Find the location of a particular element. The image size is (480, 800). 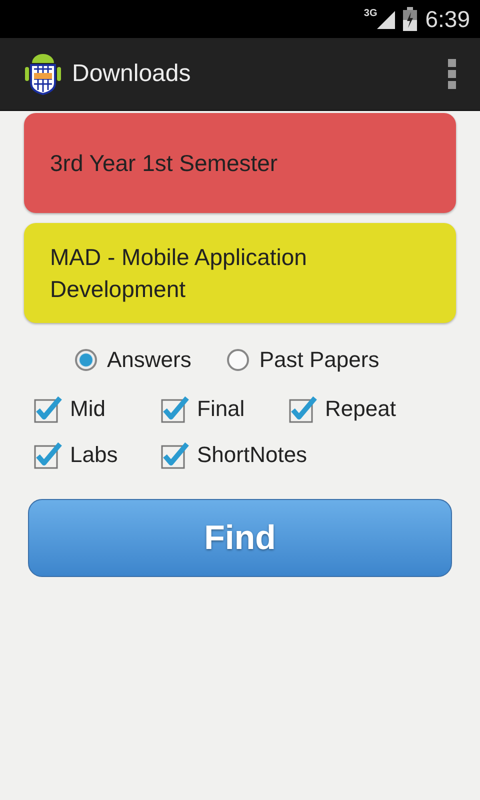

radio-option: Answers is located at coordinates (133, 360).